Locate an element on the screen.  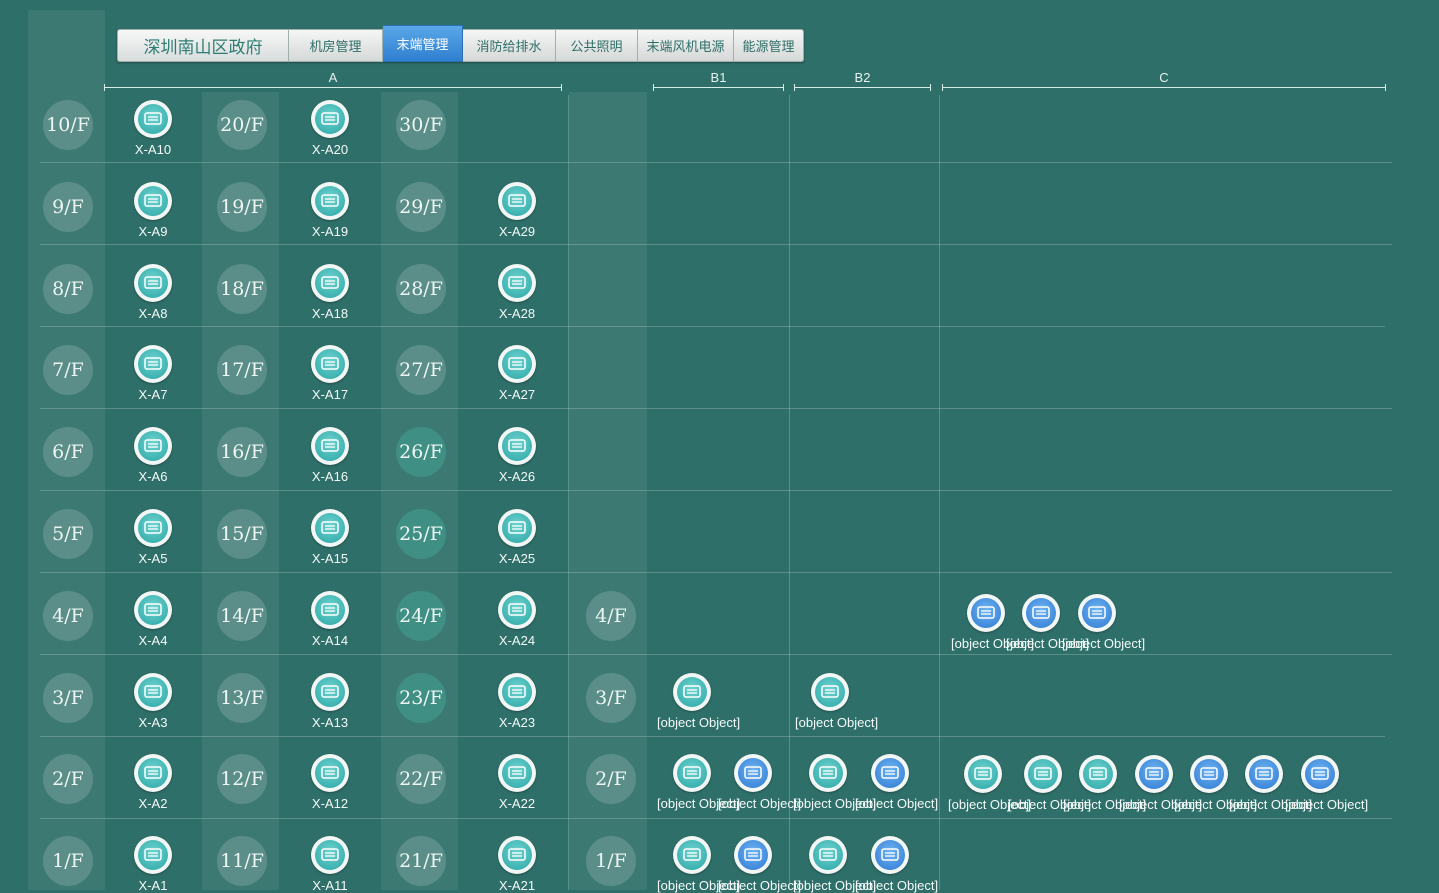
tab-fan-power: 末端风机电源 is located at coordinates (686, 45).